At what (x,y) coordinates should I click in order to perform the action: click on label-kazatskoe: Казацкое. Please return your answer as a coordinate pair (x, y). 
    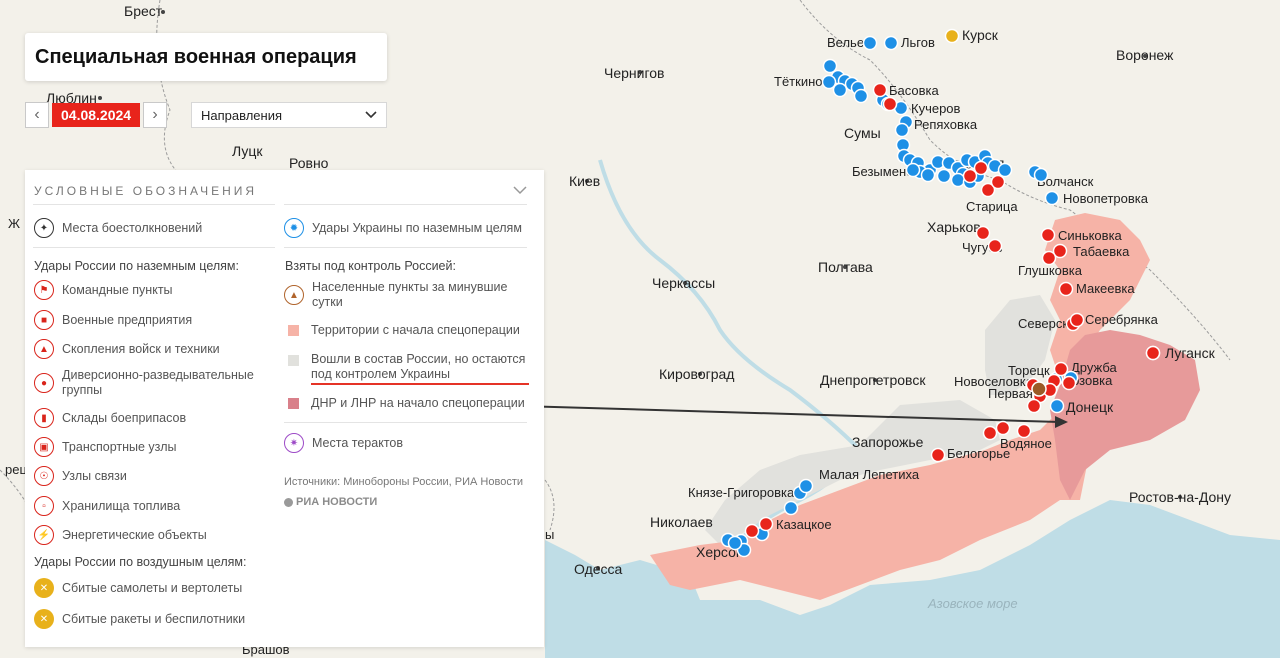
    Looking at the image, I should click on (804, 524).